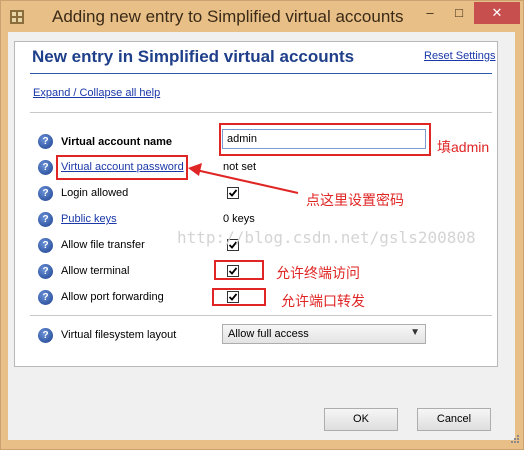  I want to click on annotation-allow-port-forwarding: 允许端口转发, so click(323, 301).